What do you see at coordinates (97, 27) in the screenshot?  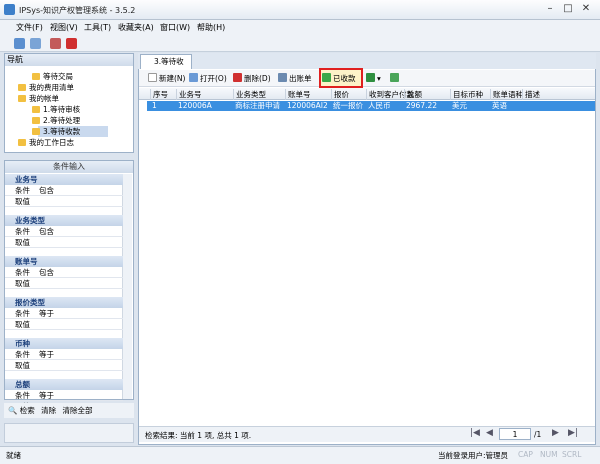 I see `menu-tools: 工具(T)` at bounding box center [97, 27].